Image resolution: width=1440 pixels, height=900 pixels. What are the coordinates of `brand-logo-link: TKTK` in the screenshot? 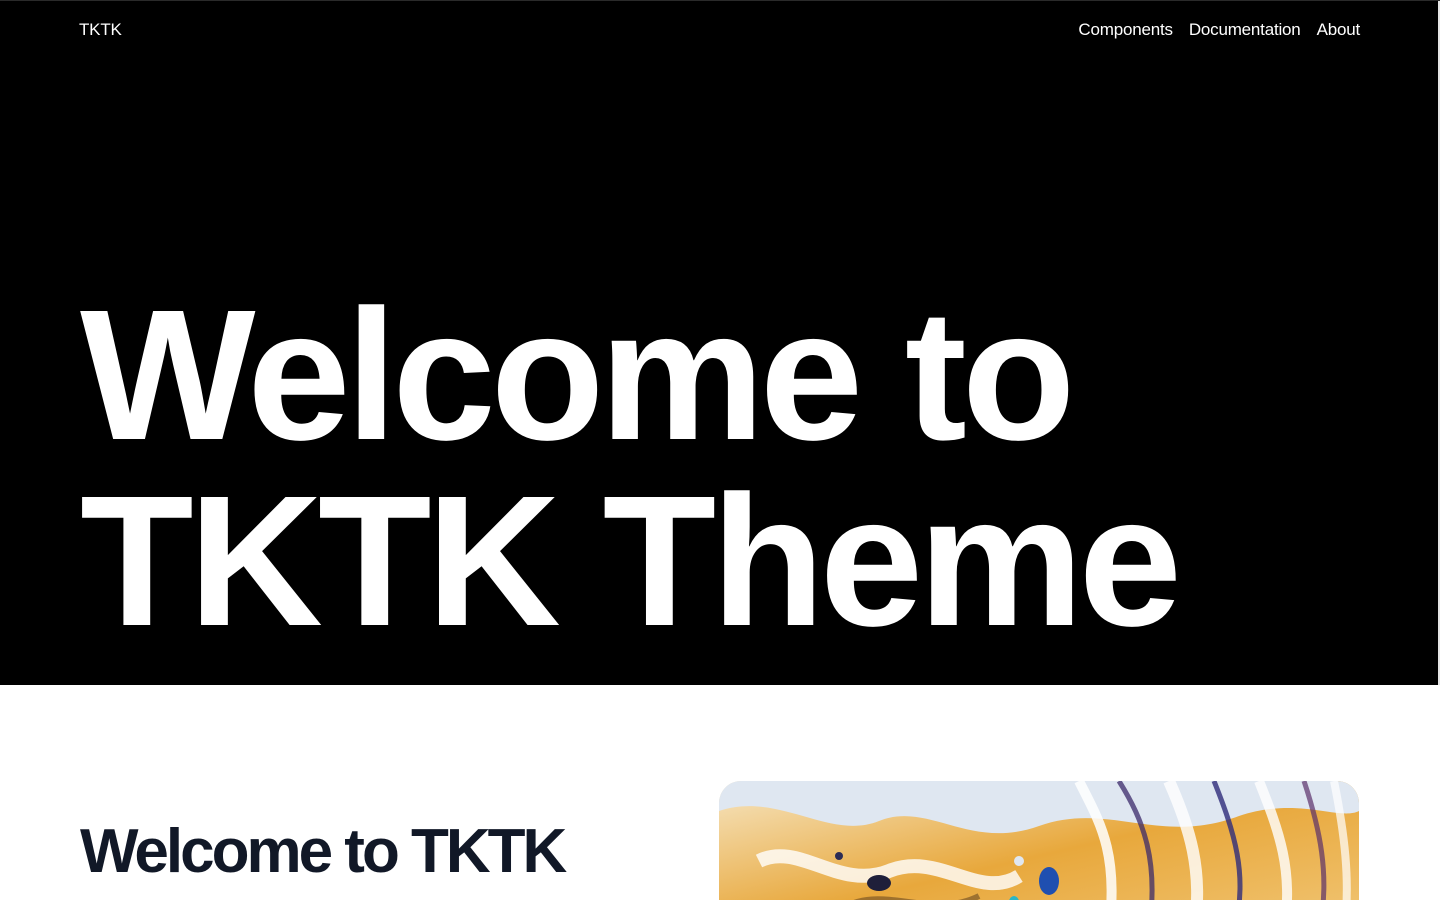 It's located at (100, 30).